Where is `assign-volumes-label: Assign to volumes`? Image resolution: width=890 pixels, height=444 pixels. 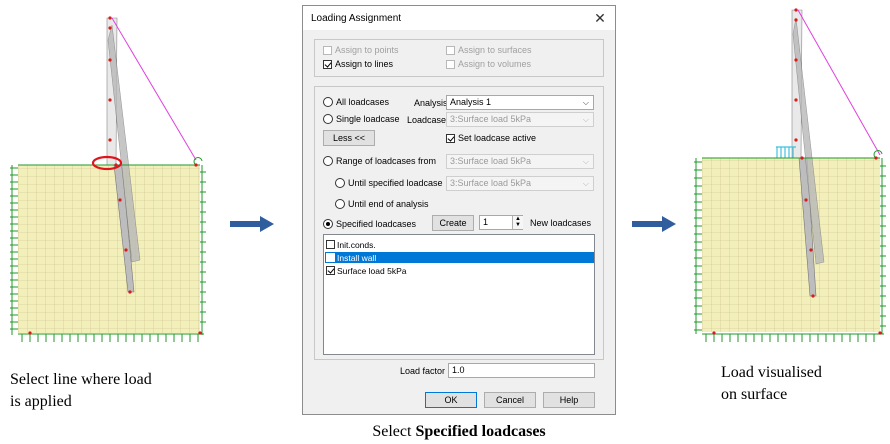 assign-volumes-label: Assign to volumes is located at coordinates (495, 64).